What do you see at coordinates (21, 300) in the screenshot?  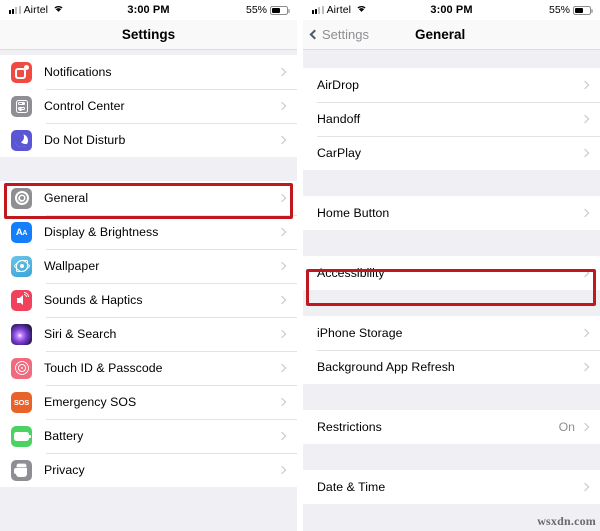 I see `sounds-haptics-icon` at bounding box center [21, 300].